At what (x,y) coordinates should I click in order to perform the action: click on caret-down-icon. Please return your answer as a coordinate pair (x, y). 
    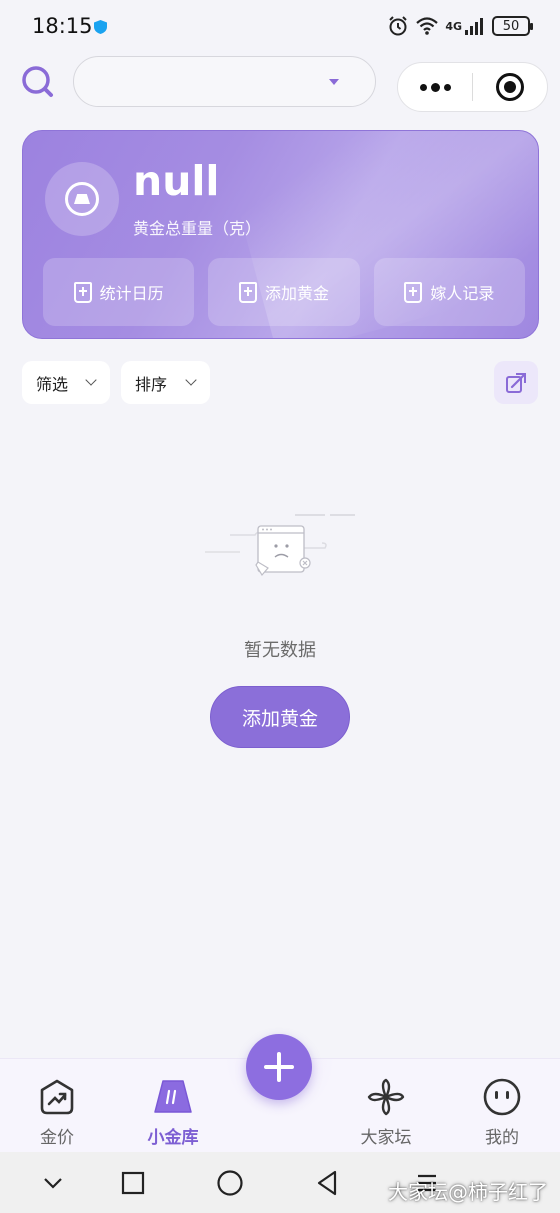
    Looking at the image, I should click on (334, 82).